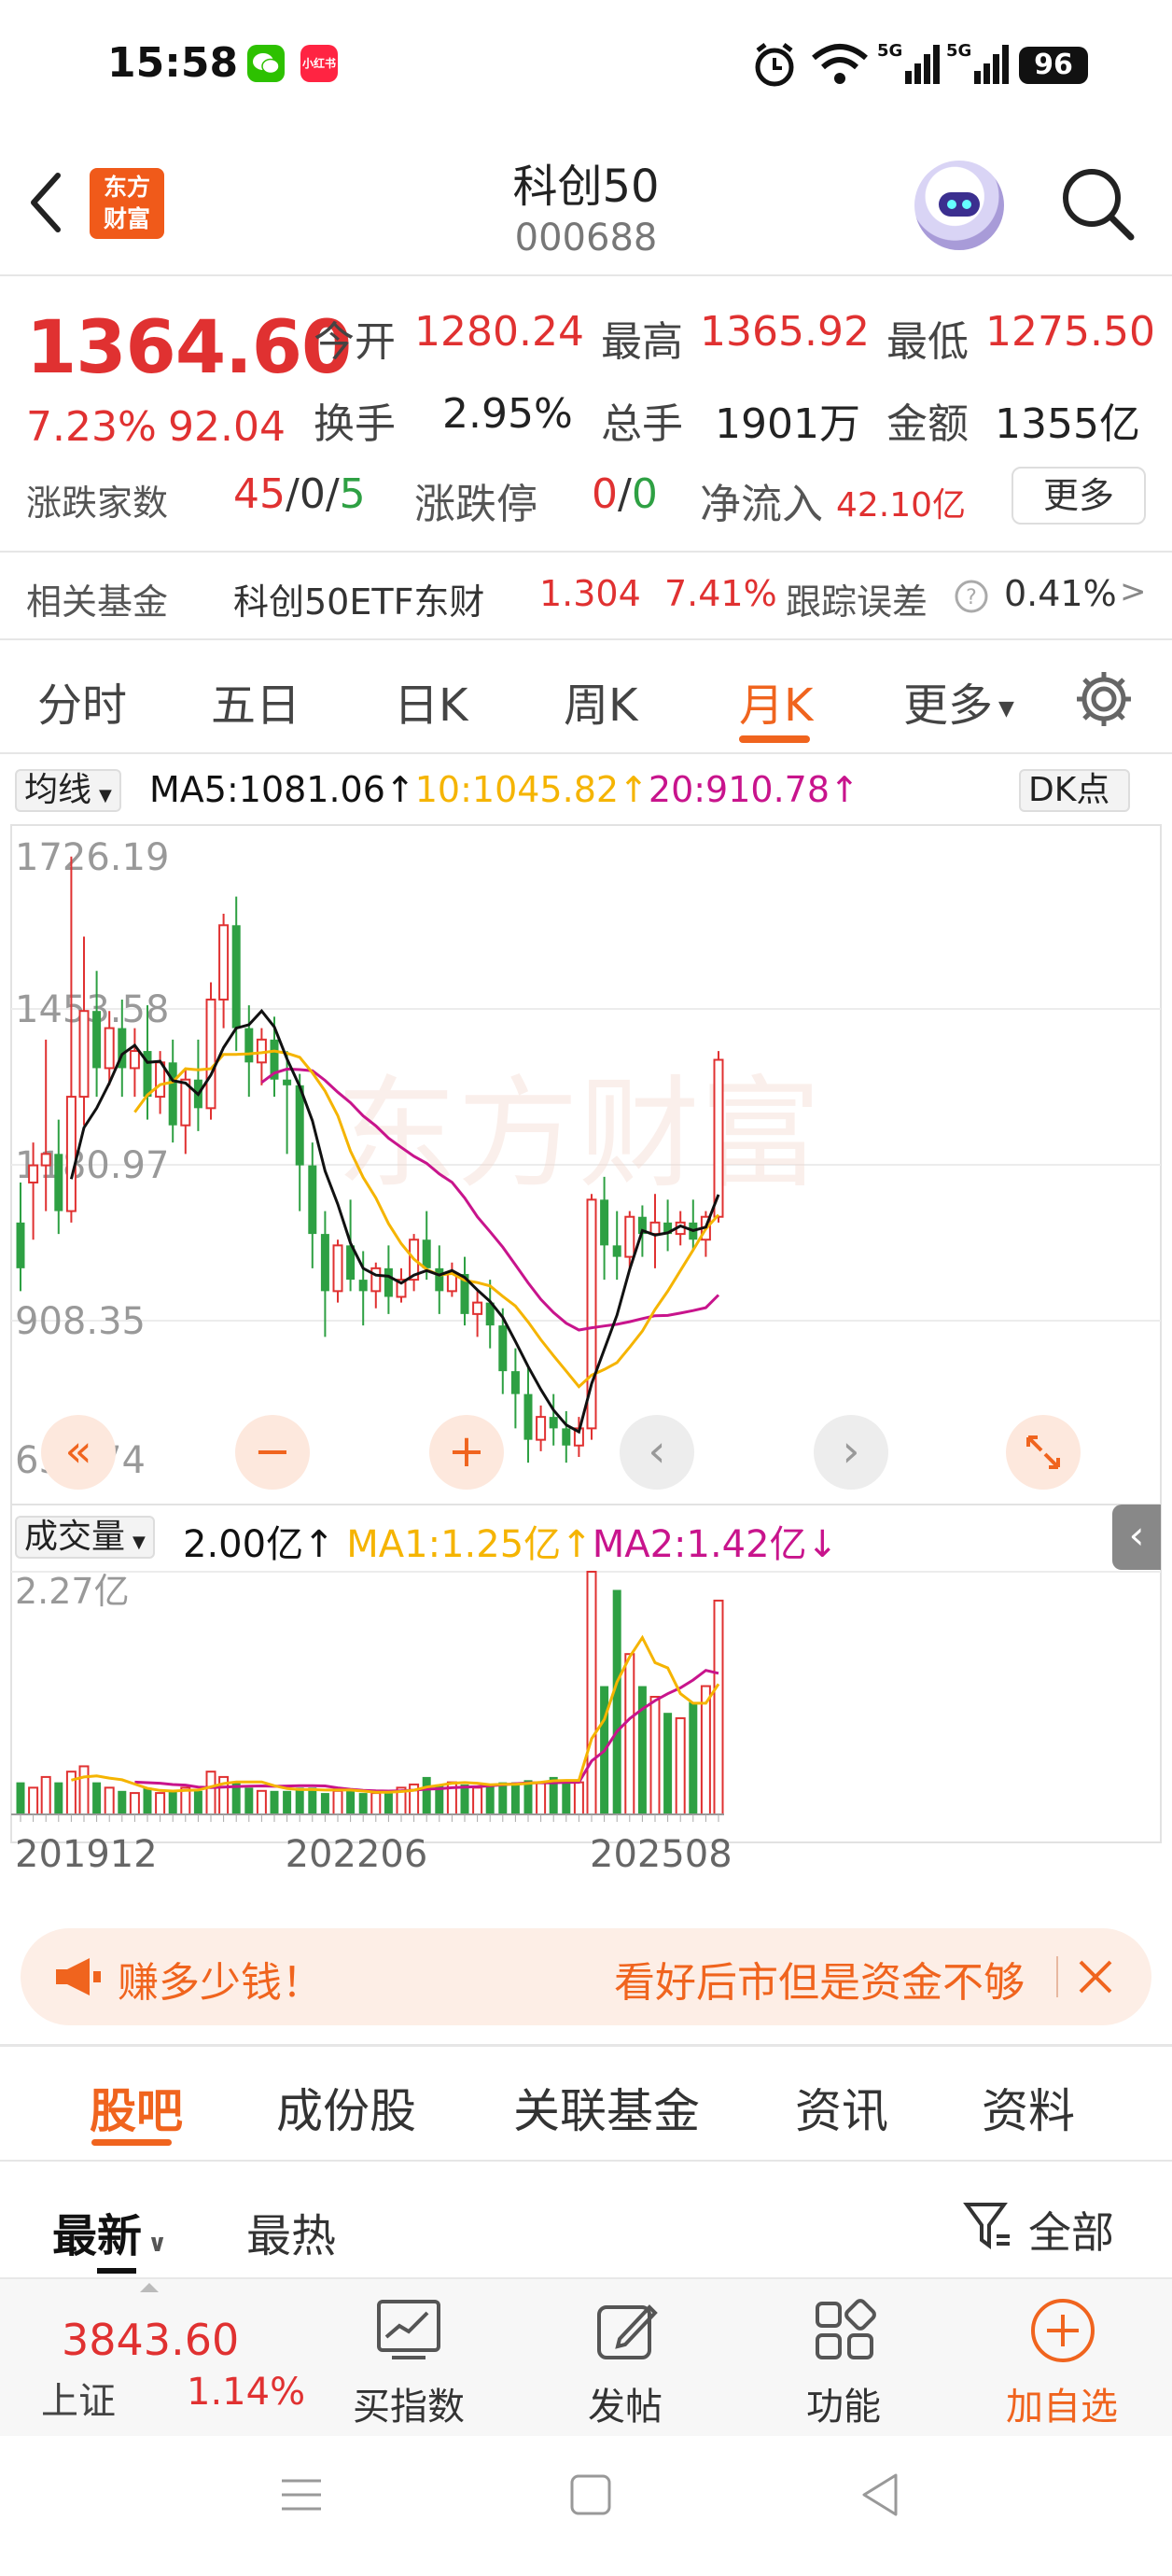 This screenshot has width=1172, height=2576. What do you see at coordinates (661, 1854) in the screenshot?
I see `x-tick-label: 202508` at bounding box center [661, 1854].